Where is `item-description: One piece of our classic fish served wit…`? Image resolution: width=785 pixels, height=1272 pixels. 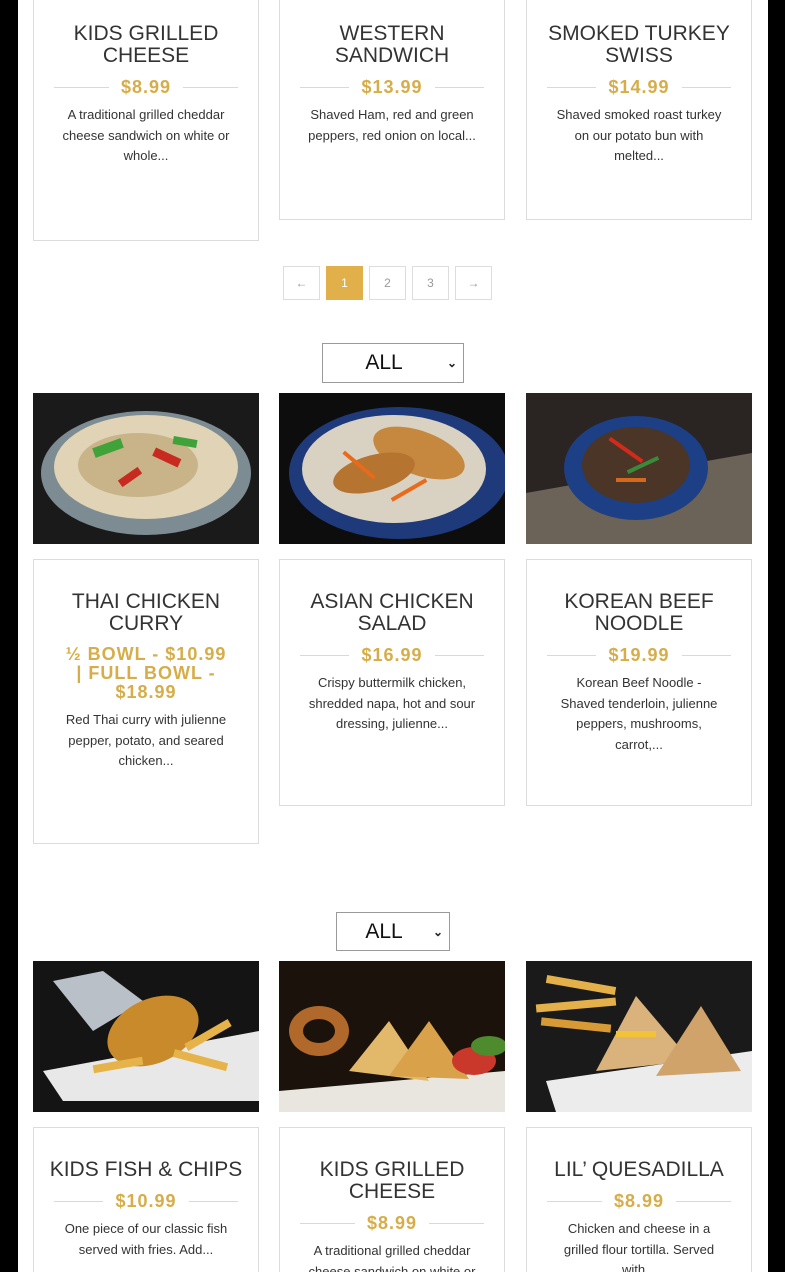 item-description: One piece of our classic fish served wit… is located at coordinates (146, 1239).